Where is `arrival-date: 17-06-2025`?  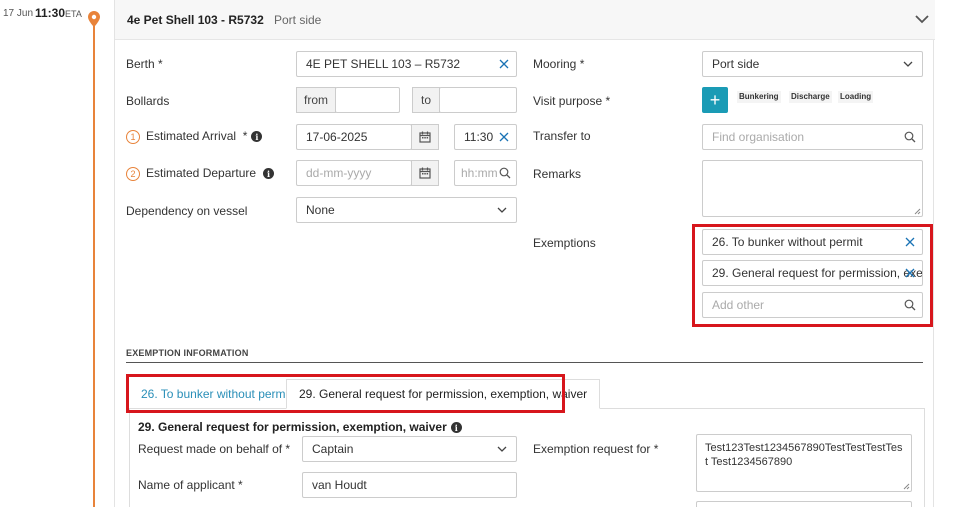 arrival-date: 17-06-2025 is located at coordinates (337, 137).